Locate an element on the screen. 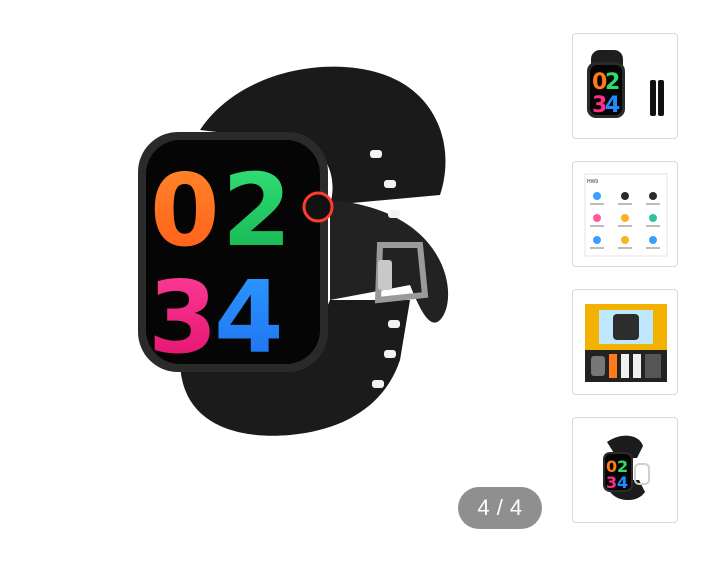 This screenshot has width=720, height=564. thumb-2-image: HW9 is located at coordinates (626, 215).